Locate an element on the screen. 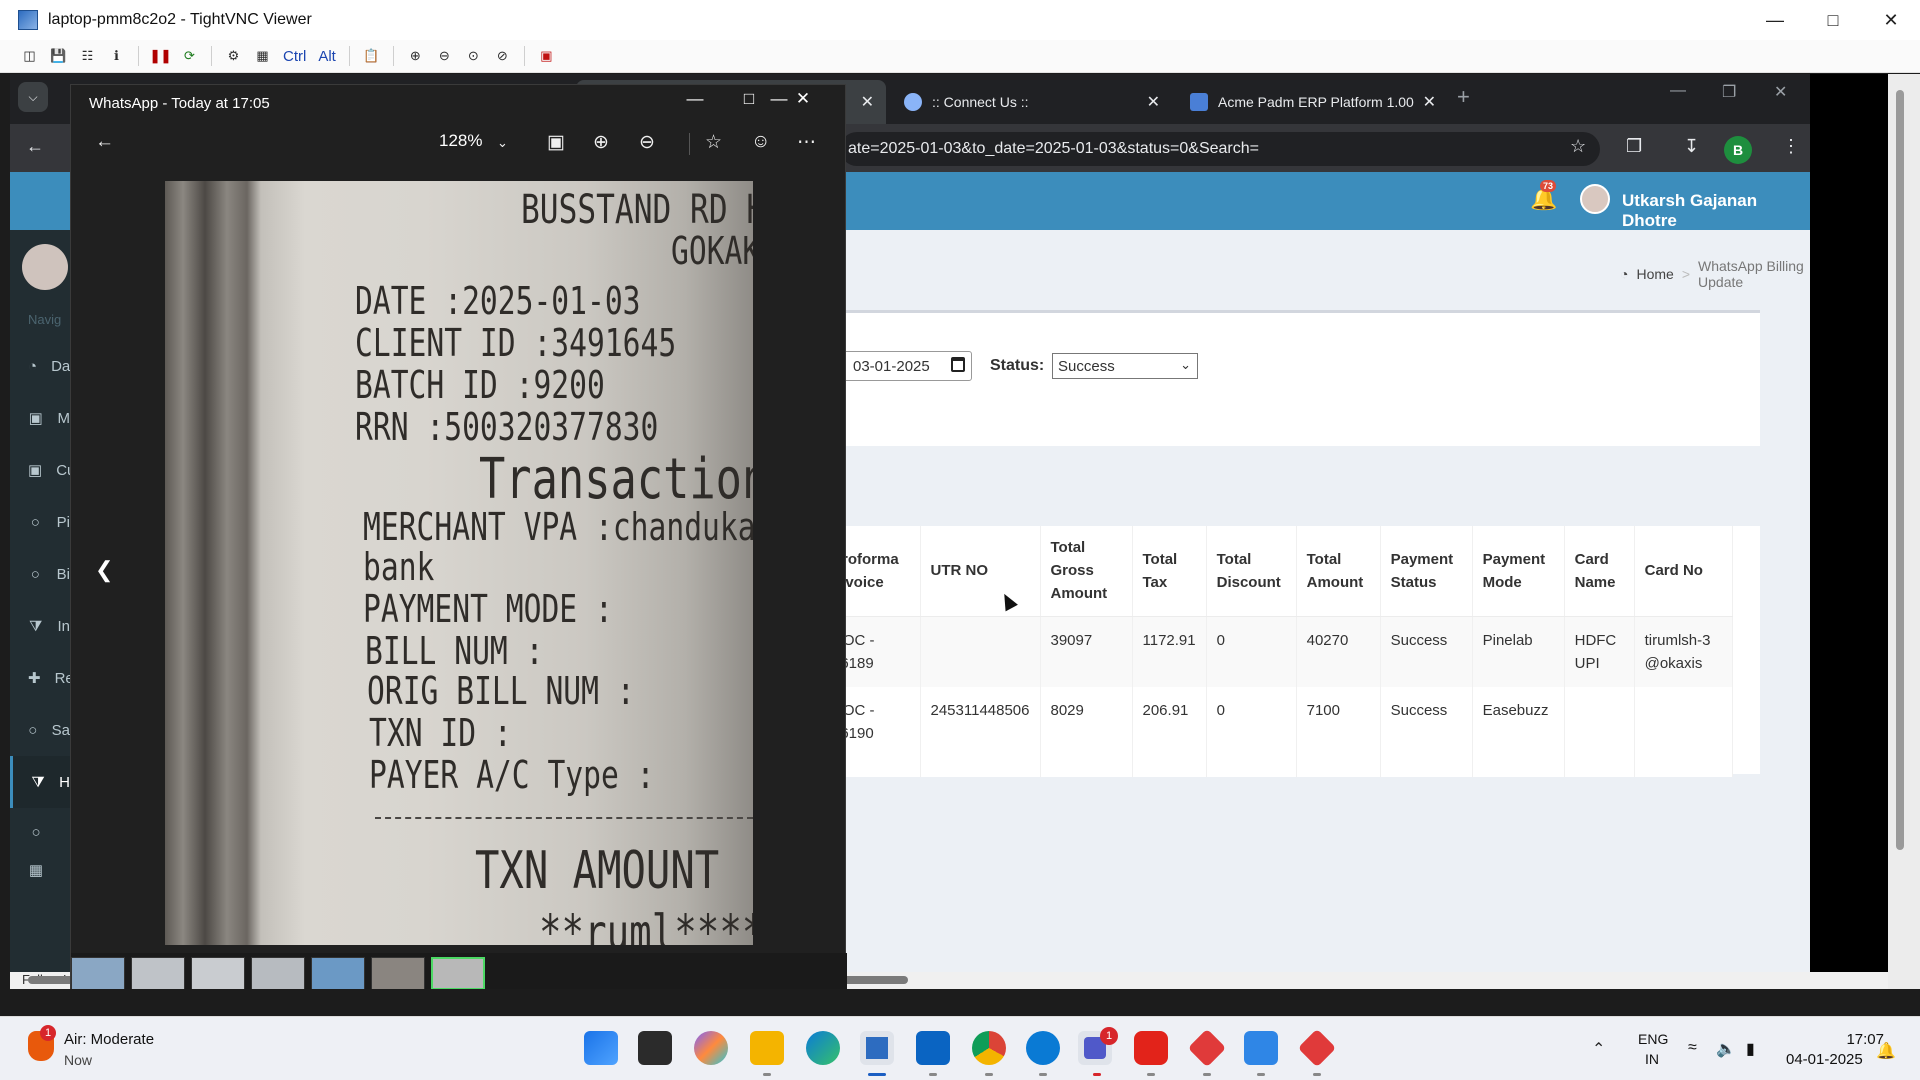 The image size is (1920, 1080). profile-avatar: B is located at coordinates (1738, 150).